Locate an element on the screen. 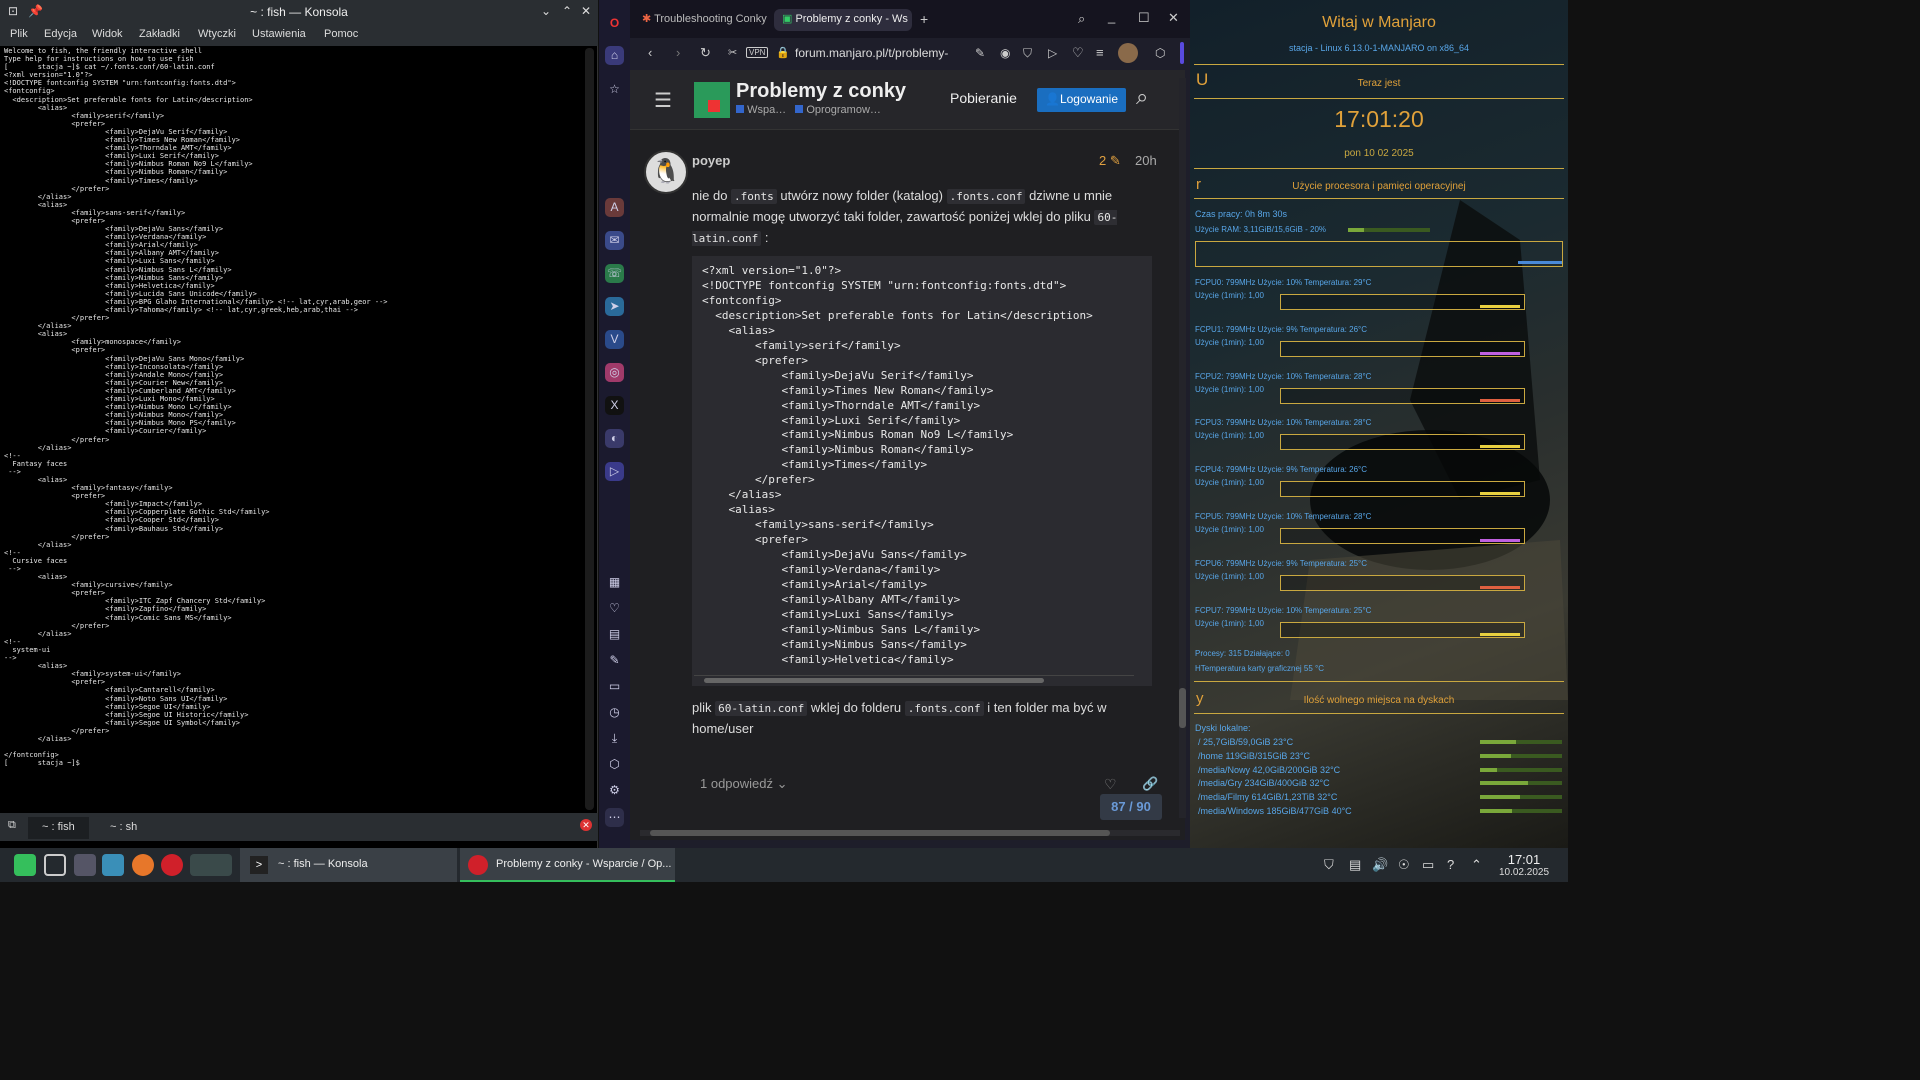 This screenshot has height=1080, width=1920. menu-pomoc: Pomoc is located at coordinates (341, 34).